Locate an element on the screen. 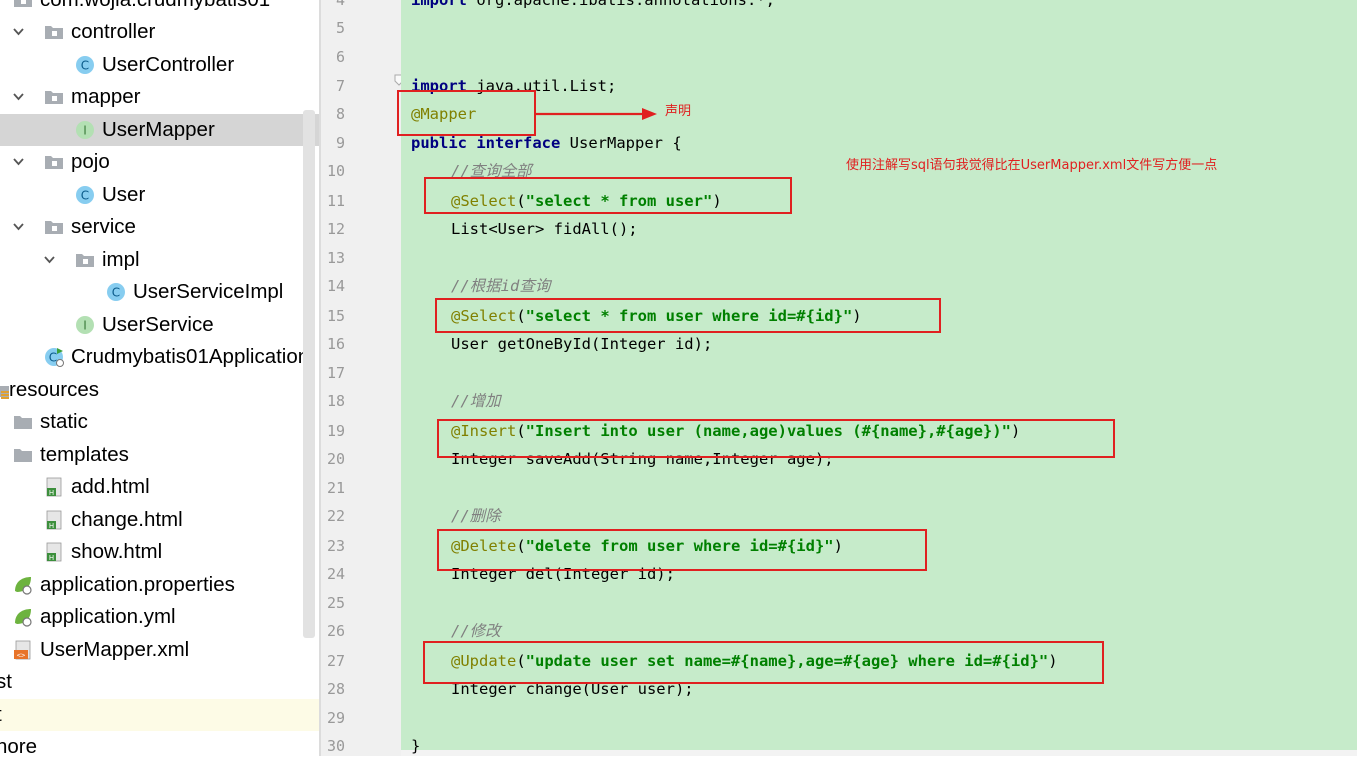  tree-item-label: UserService is located at coordinates (158, 324).